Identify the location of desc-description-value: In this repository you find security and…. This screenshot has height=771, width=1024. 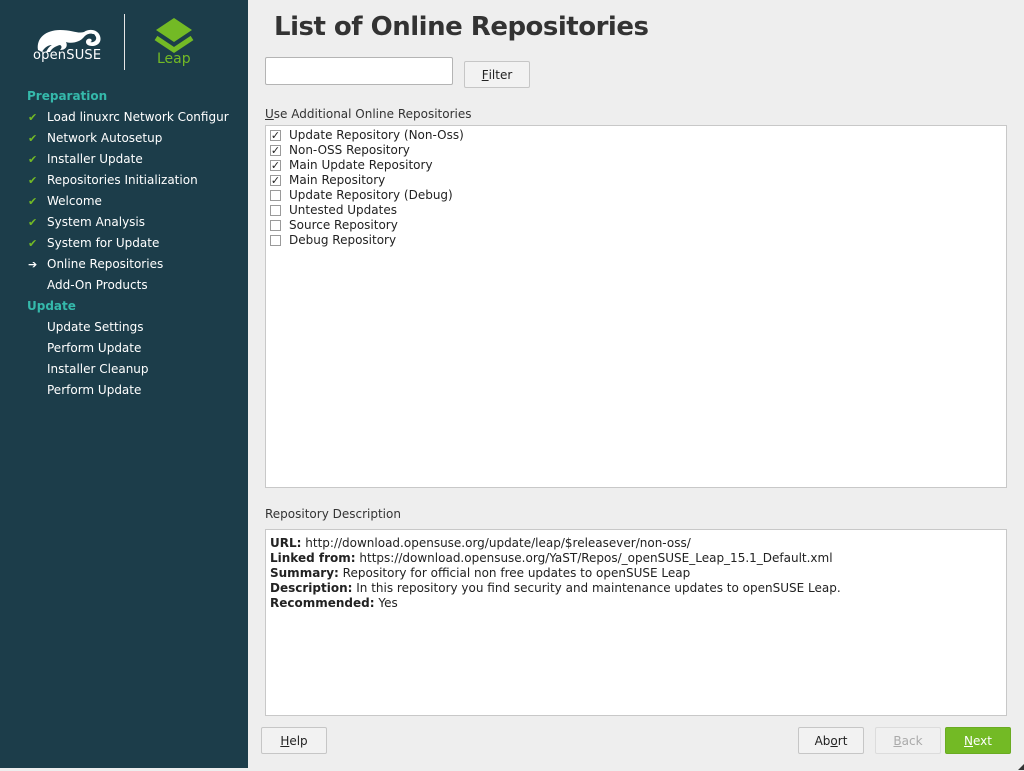
(598, 588).